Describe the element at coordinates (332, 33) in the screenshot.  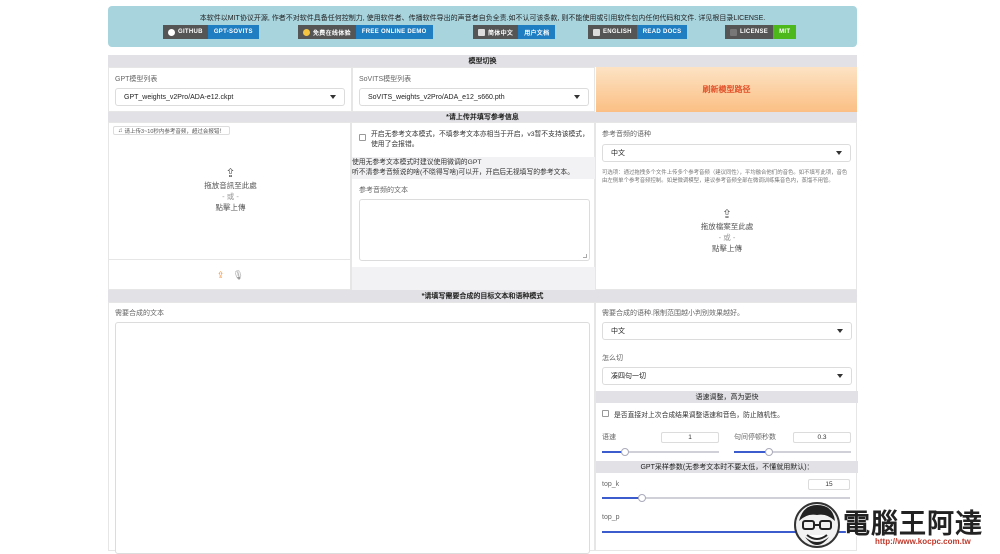
I see `badge-left-label: 免费在线体验` at that location.